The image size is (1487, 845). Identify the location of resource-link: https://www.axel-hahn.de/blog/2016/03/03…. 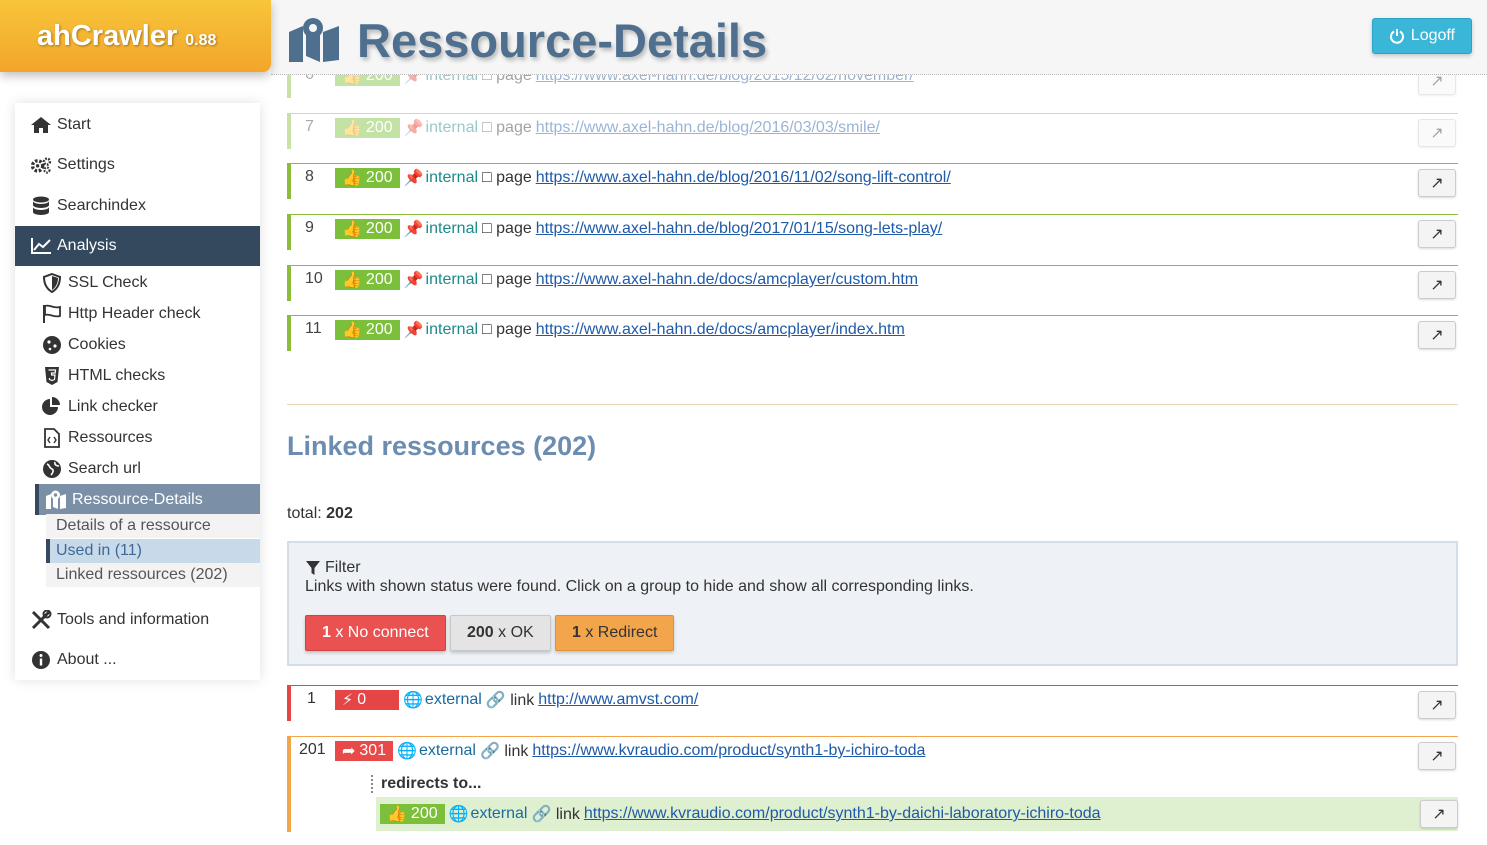
(708, 128).